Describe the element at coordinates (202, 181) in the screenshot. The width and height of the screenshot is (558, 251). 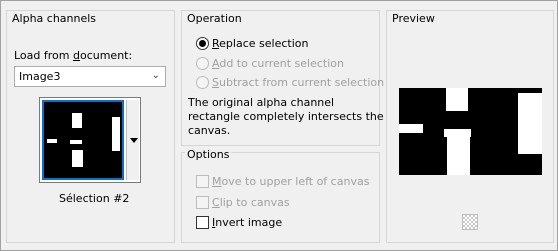
I see `move-to-upper-left-checkbox` at that location.